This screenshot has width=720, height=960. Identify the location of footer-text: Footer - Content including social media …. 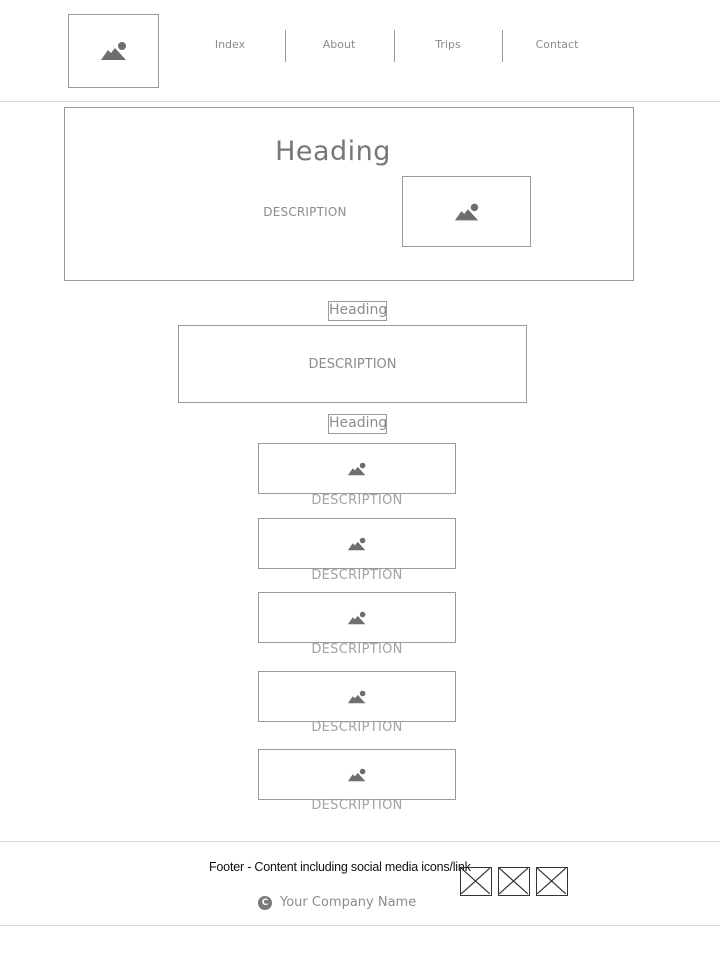
(340, 867).